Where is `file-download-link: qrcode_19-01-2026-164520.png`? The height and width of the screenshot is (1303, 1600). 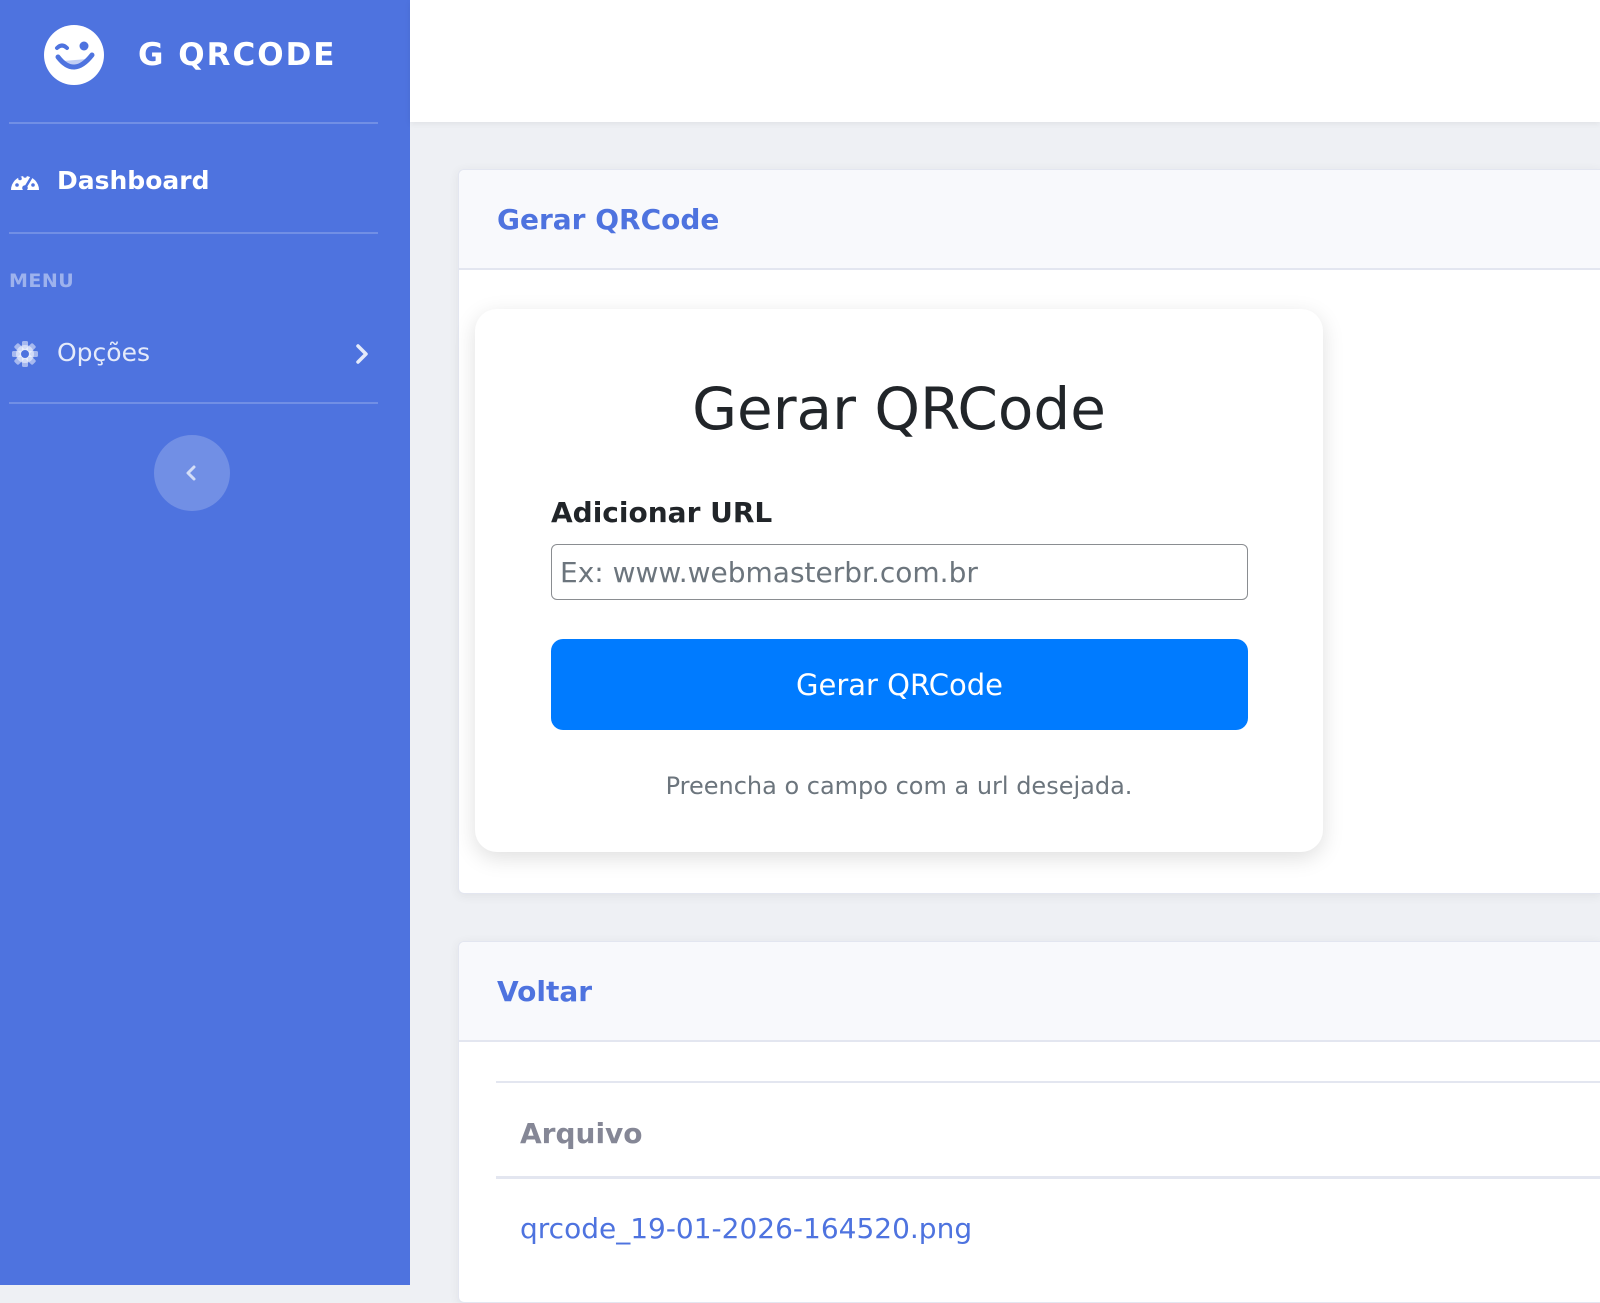 file-download-link: qrcode_19-01-2026-164520.png is located at coordinates (746, 1228).